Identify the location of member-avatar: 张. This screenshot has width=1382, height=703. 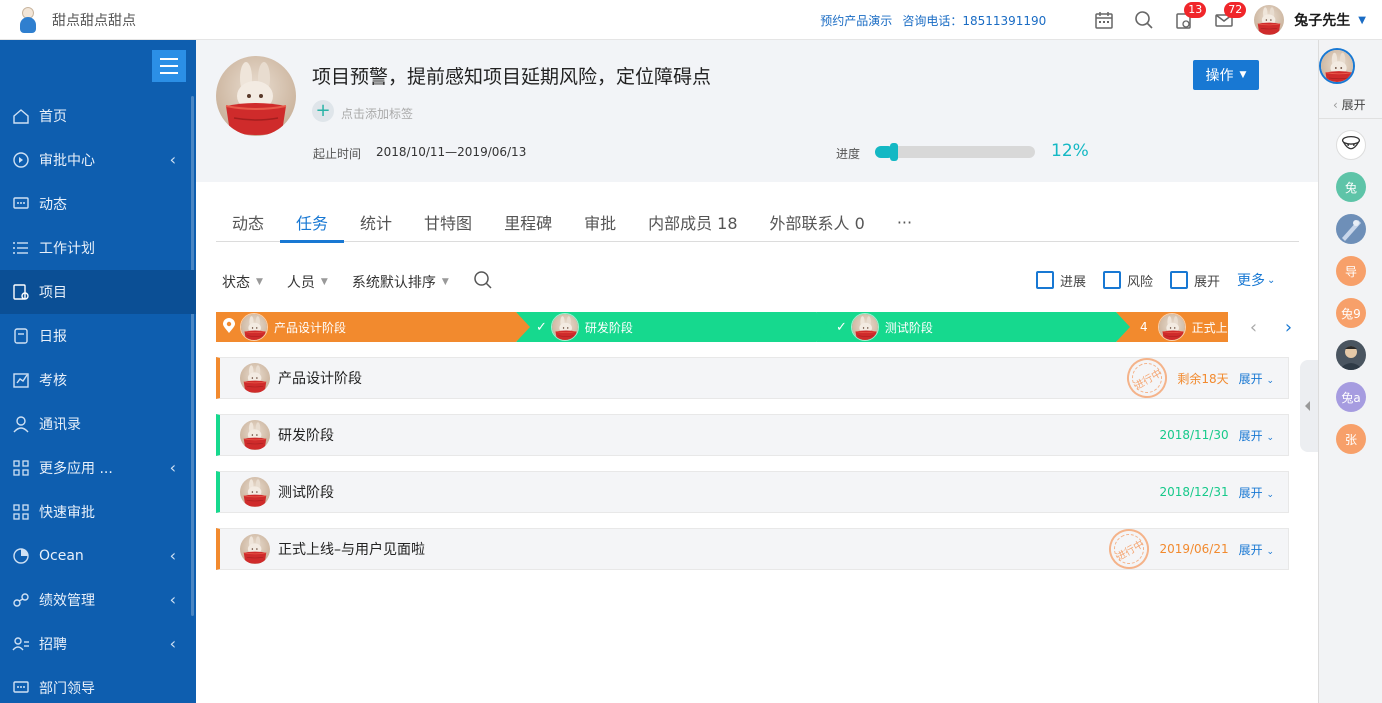
(1351, 439).